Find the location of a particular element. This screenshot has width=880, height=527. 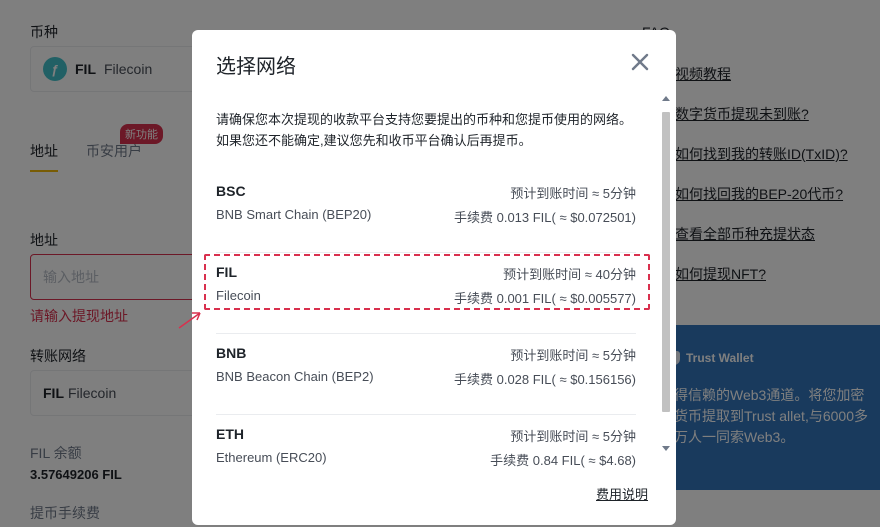

network-code: BSC is located at coordinates (231, 191).